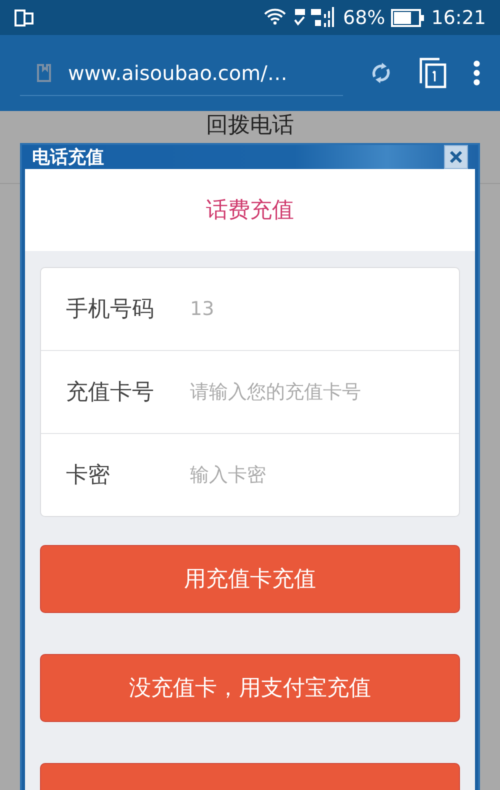 This screenshot has width=500, height=790. I want to click on field-label: 卡密, so click(88, 476).